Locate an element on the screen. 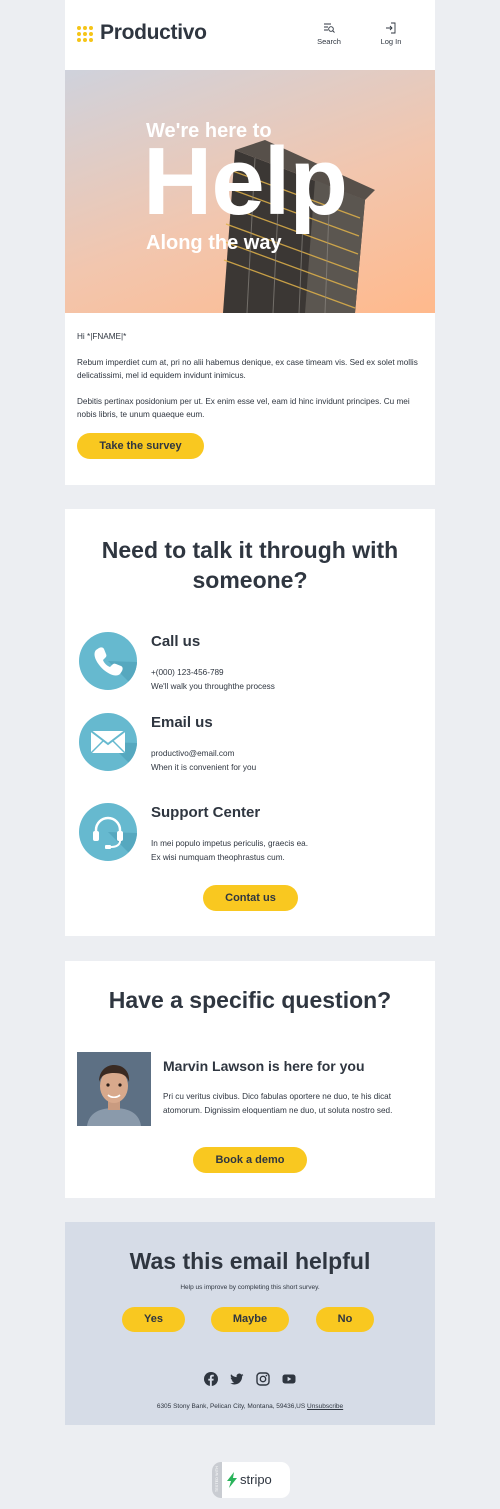 The width and height of the screenshot is (500, 1509). hero-banner: We're here to Help Along the way is located at coordinates (250, 191).